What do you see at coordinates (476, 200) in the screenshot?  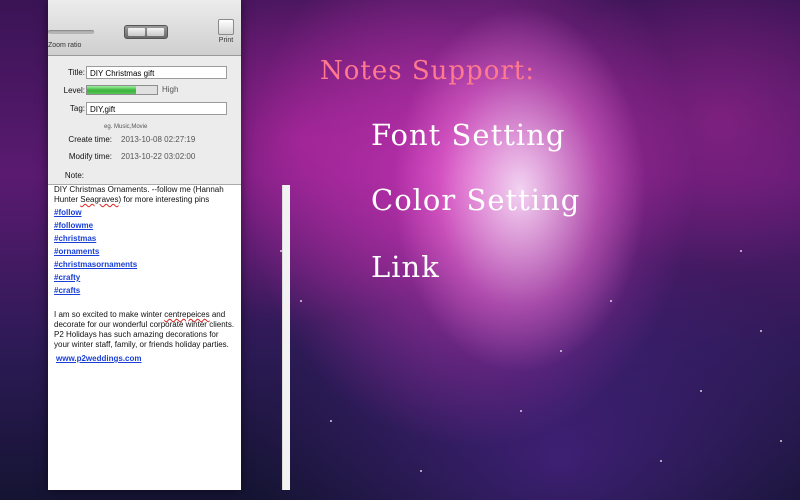 I see `feature-color-setting: Color Setting` at bounding box center [476, 200].